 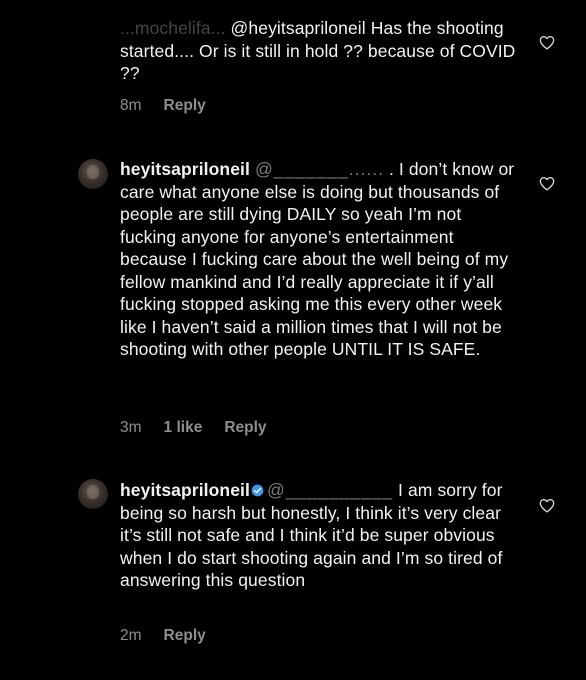 I want to click on comment-meta: 8m Reply, so click(x=163, y=106).